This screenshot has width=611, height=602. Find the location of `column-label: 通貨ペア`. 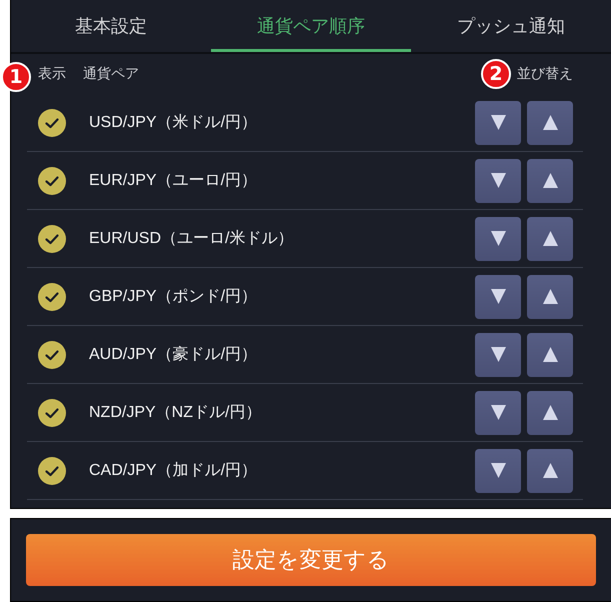

column-label: 通貨ペア is located at coordinates (111, 74).